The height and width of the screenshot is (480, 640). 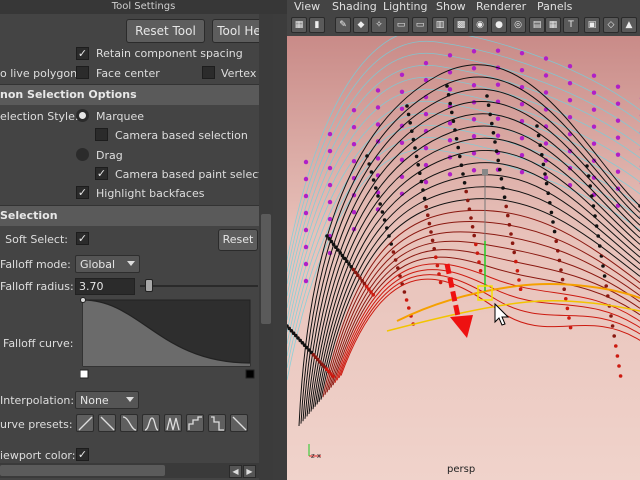 What do you see at coordinates (82, 154) in the screenshot?
I see `drag-radio` at bounding box center [82, 154].